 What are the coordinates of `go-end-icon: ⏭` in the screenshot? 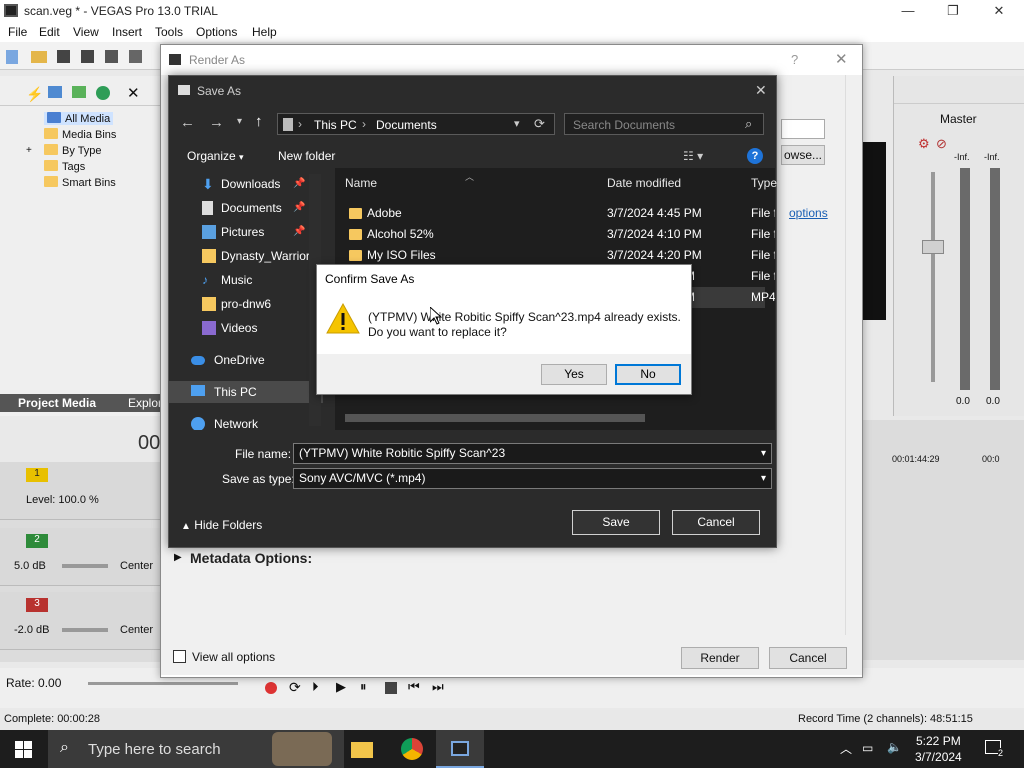 It's located at (438, 687).